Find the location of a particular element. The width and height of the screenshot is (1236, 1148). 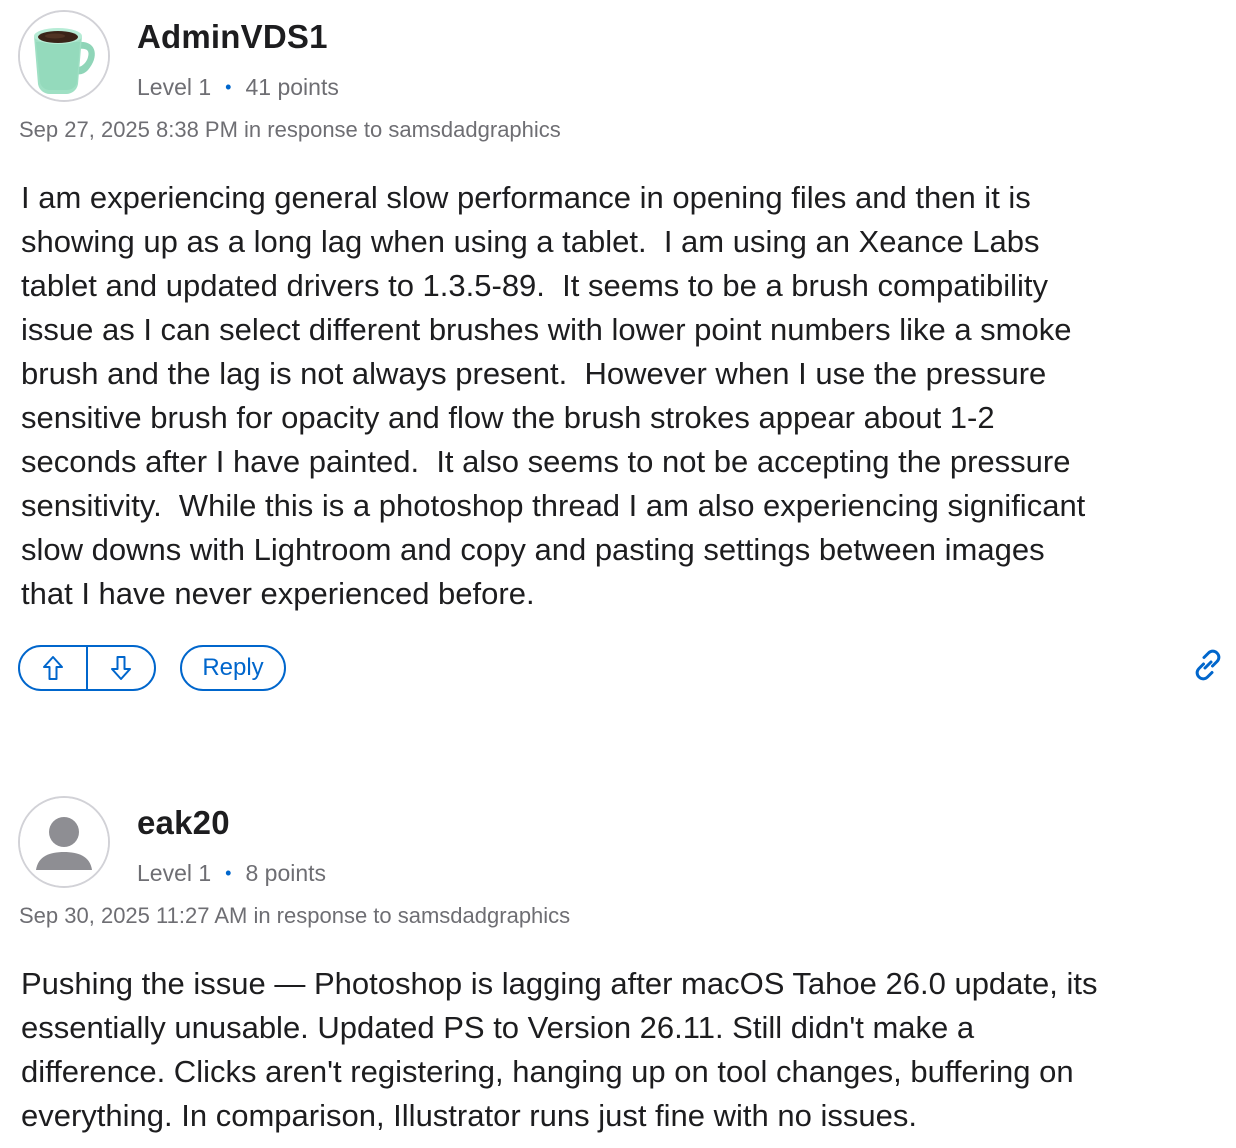

username: AdminVDS1 is located at coordinates (232, 37).